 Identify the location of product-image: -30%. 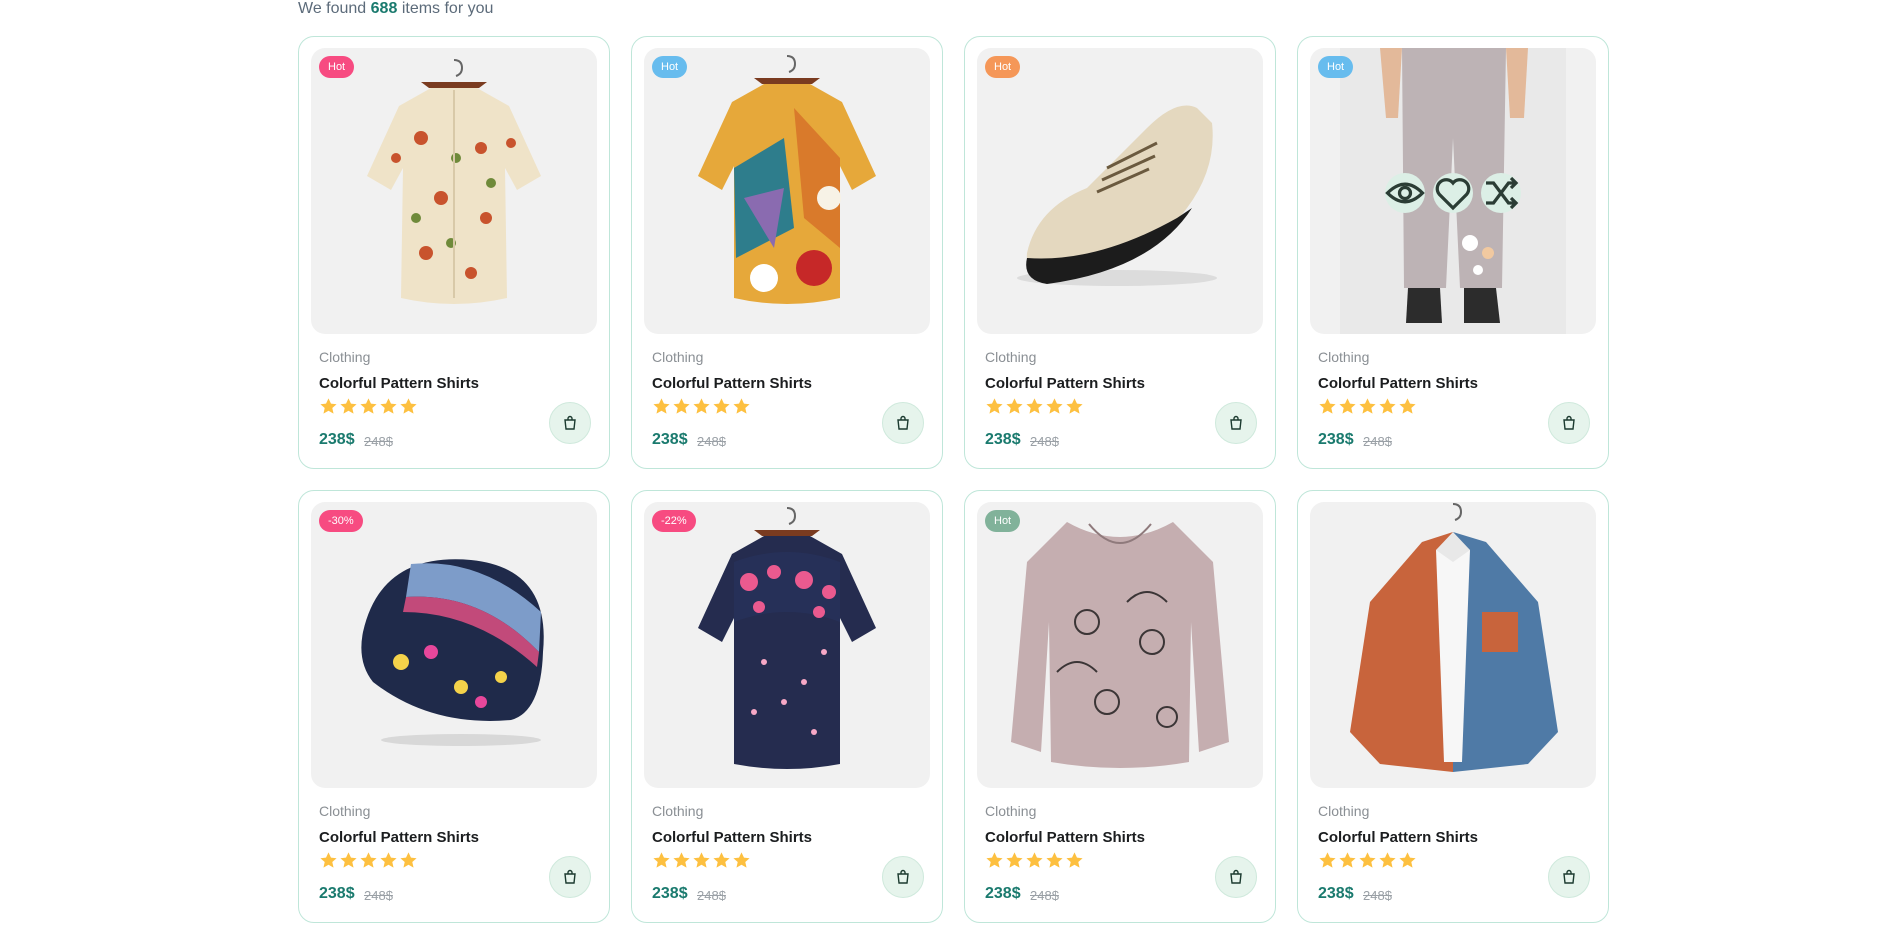
(454, 645).